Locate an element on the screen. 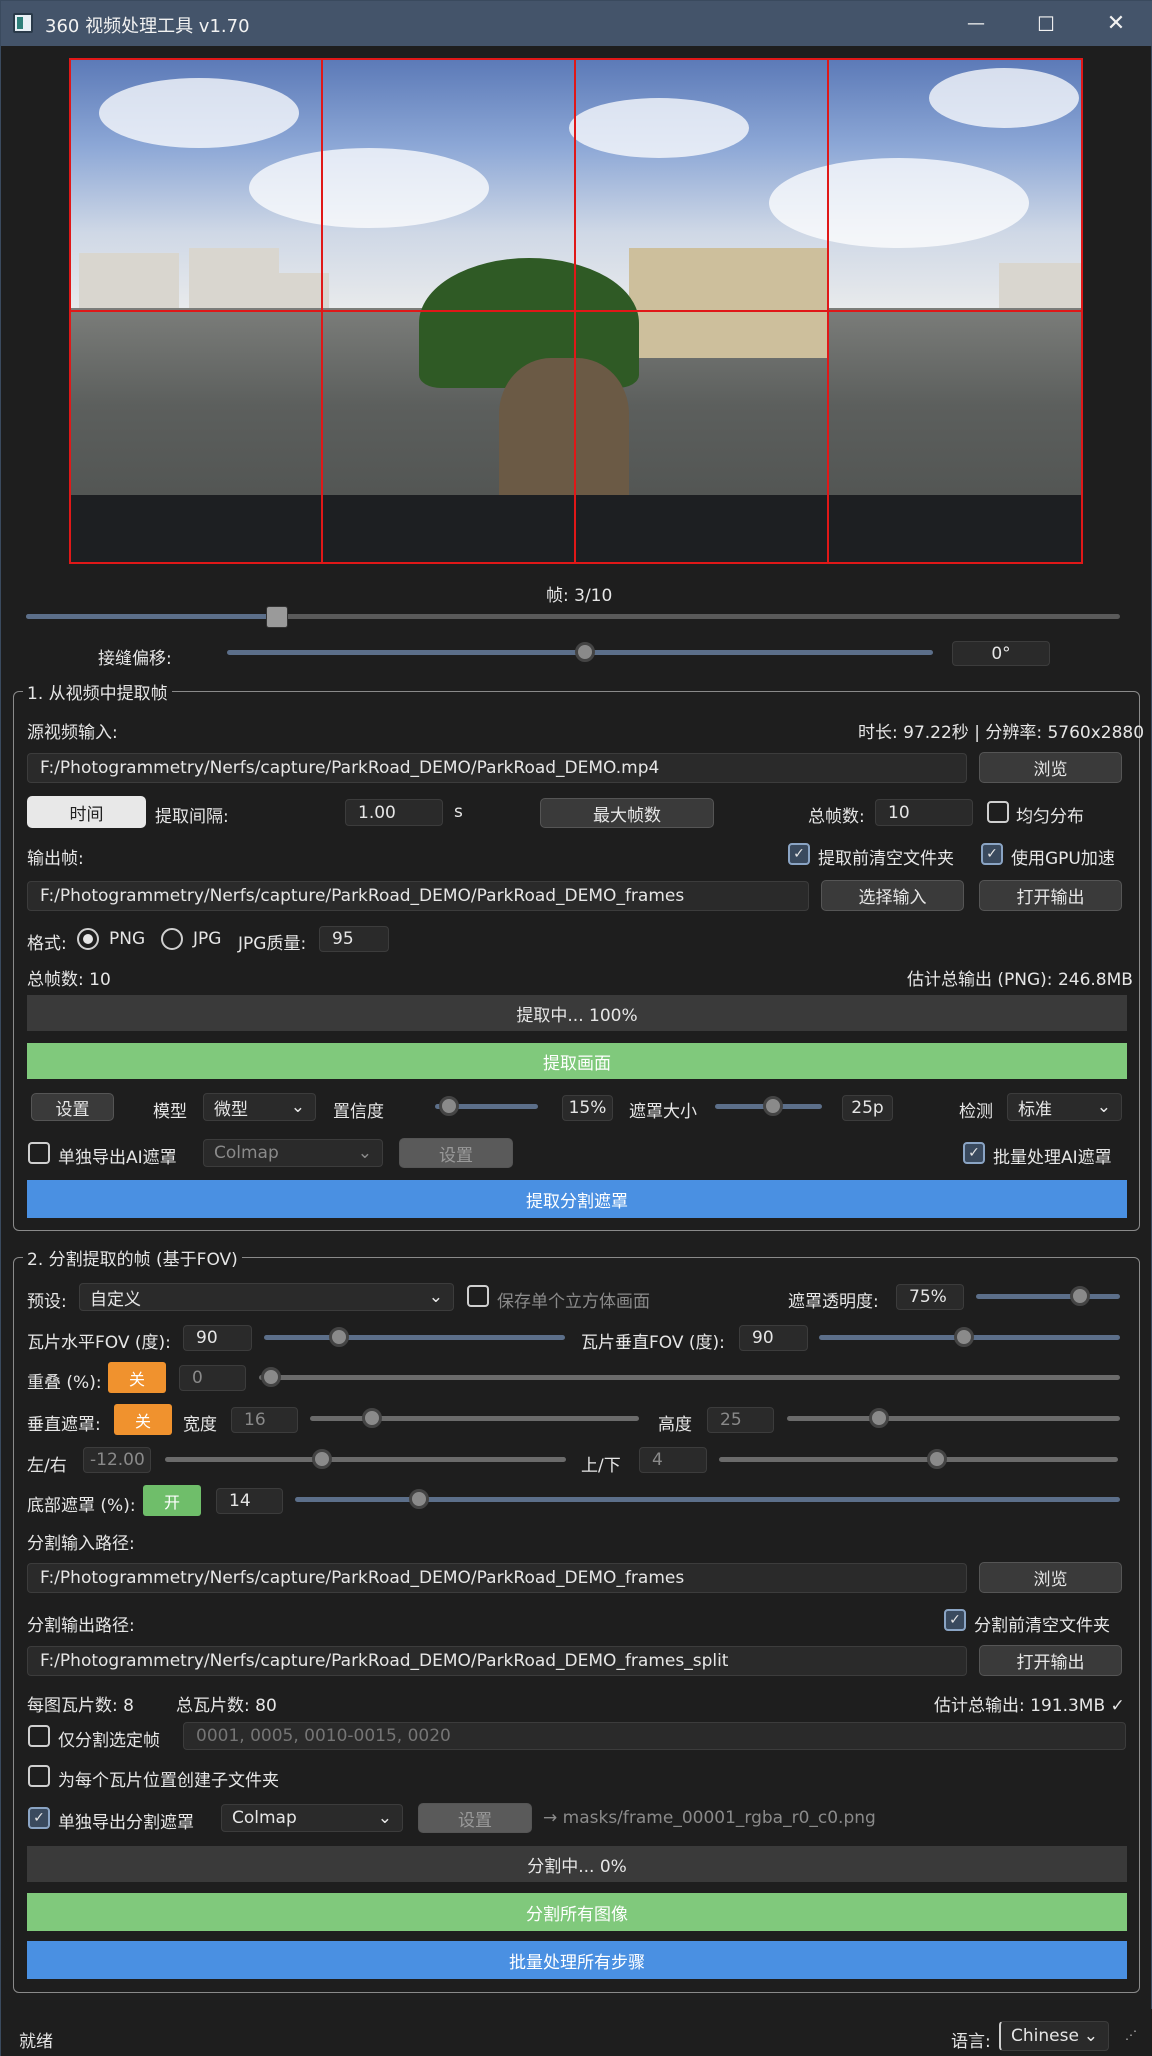 This screenshot has width=1152, height=2056. split-mask-settings-button: 设置 is located at coordinates (475, 1818).